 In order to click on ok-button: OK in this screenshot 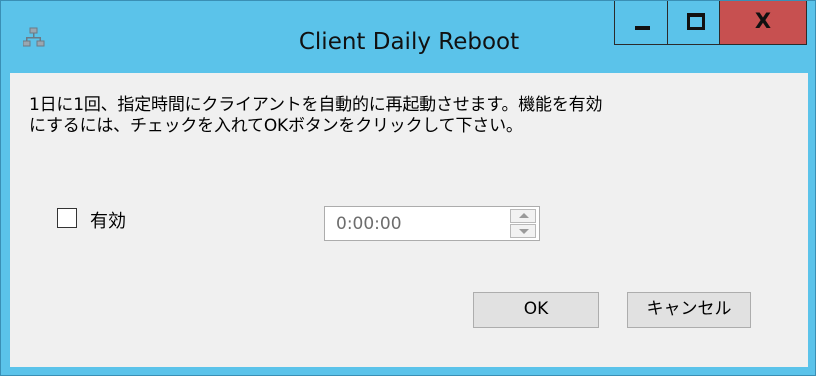, I will do `click(536, 310)`.